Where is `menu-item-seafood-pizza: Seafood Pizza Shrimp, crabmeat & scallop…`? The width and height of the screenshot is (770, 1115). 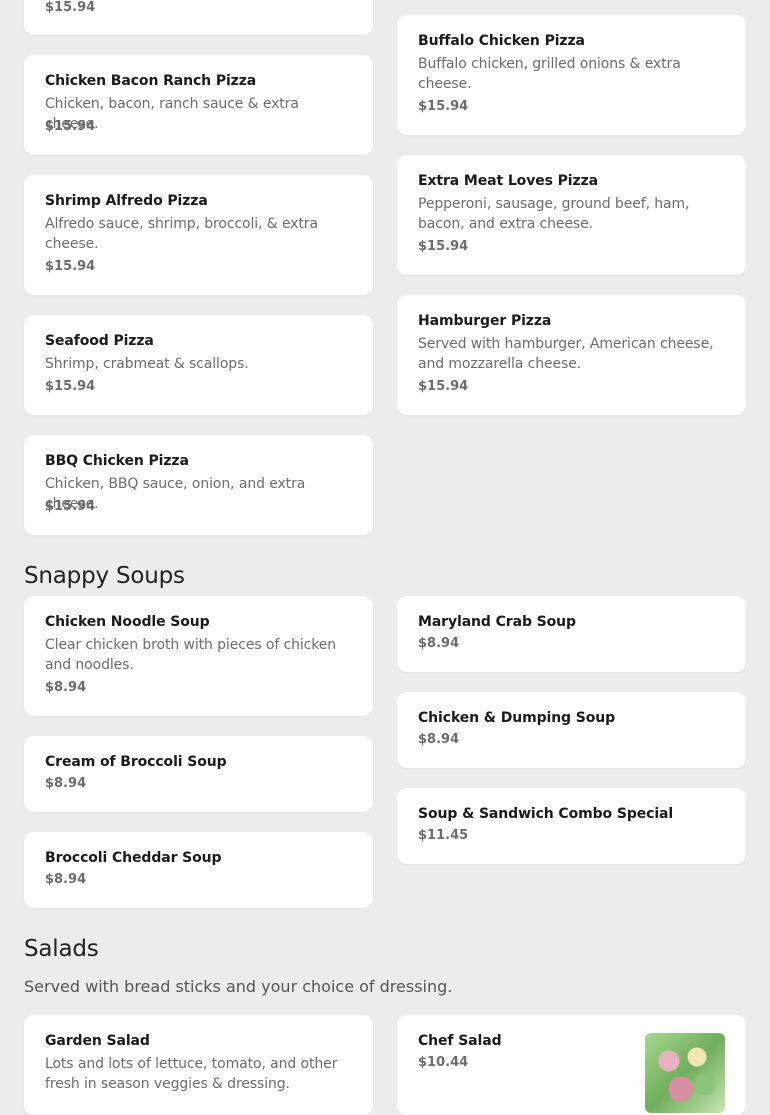 menu-item-seafood-pizza: Seafood Pizza Shrimp, crabmeat & scallop… is located at coordinates (198, 365).